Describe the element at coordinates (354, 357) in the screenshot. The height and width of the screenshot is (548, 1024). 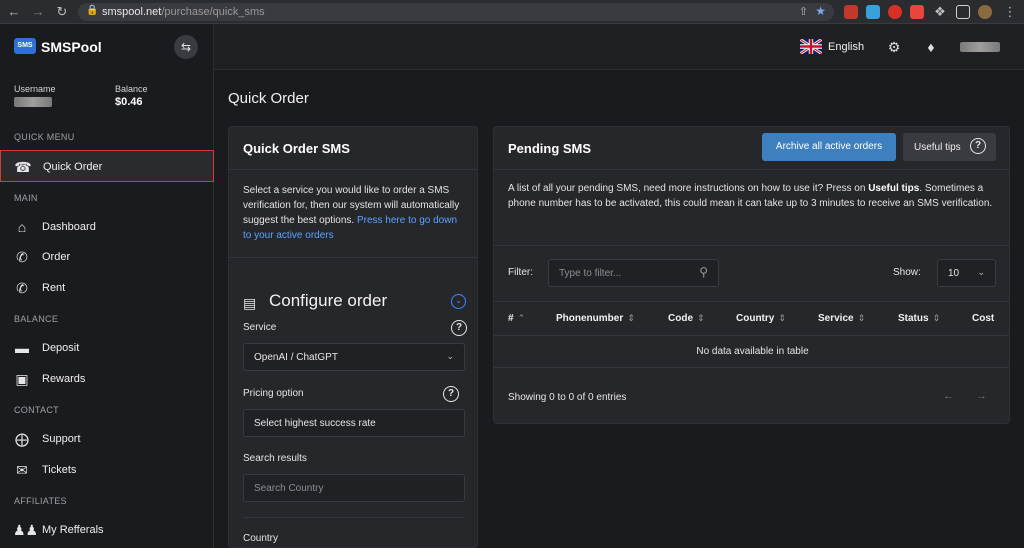
I see `service-select: OpenAI / ChatGPT ⌄` at that location.